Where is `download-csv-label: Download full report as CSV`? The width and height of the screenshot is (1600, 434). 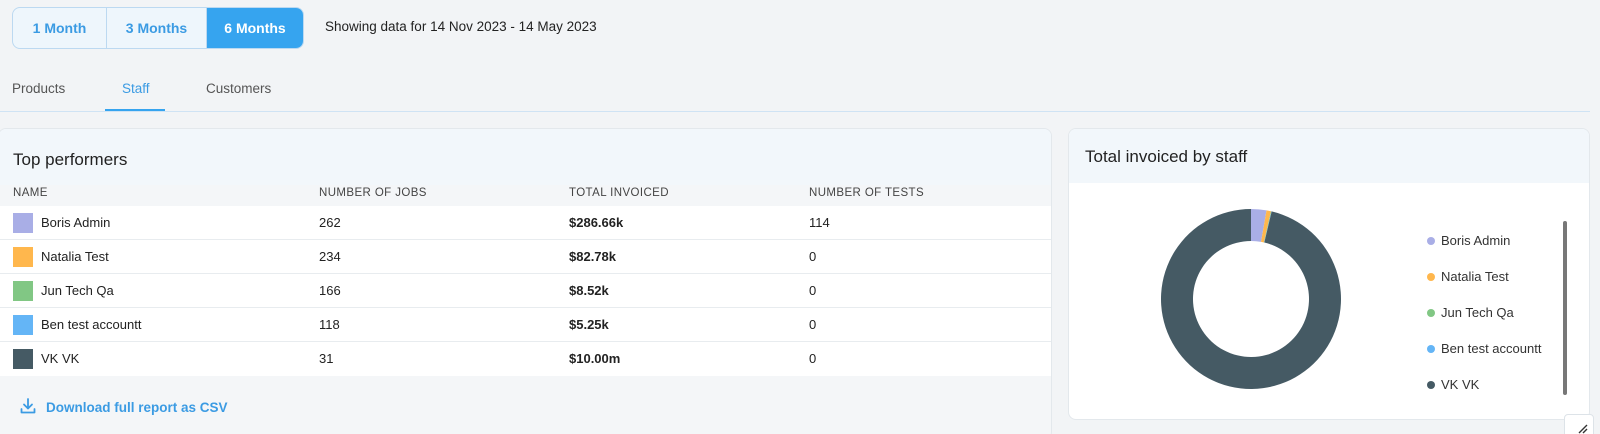 download-csv-label: Download full report as CSV is located at coordinates (137, 407).